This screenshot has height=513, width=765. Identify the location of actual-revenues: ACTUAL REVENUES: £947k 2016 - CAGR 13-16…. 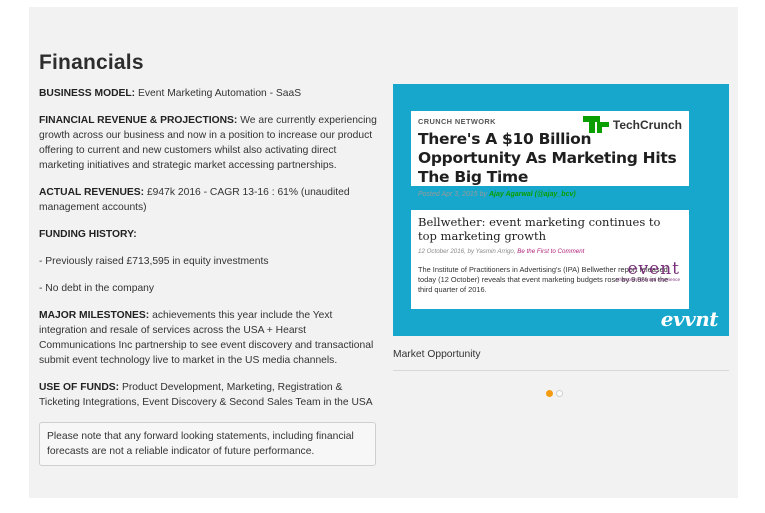
(208, 200).